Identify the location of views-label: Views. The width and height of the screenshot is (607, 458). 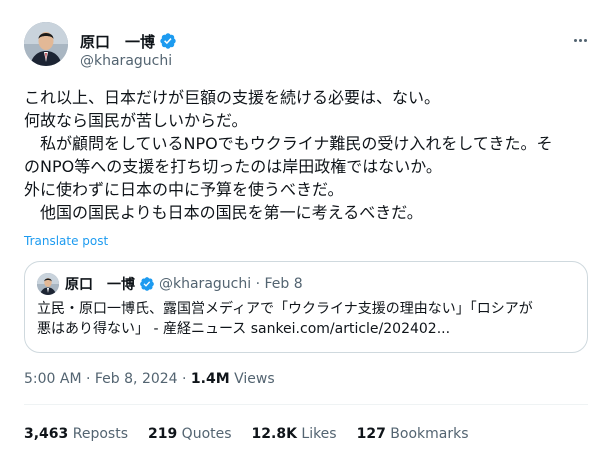
(252, 379).